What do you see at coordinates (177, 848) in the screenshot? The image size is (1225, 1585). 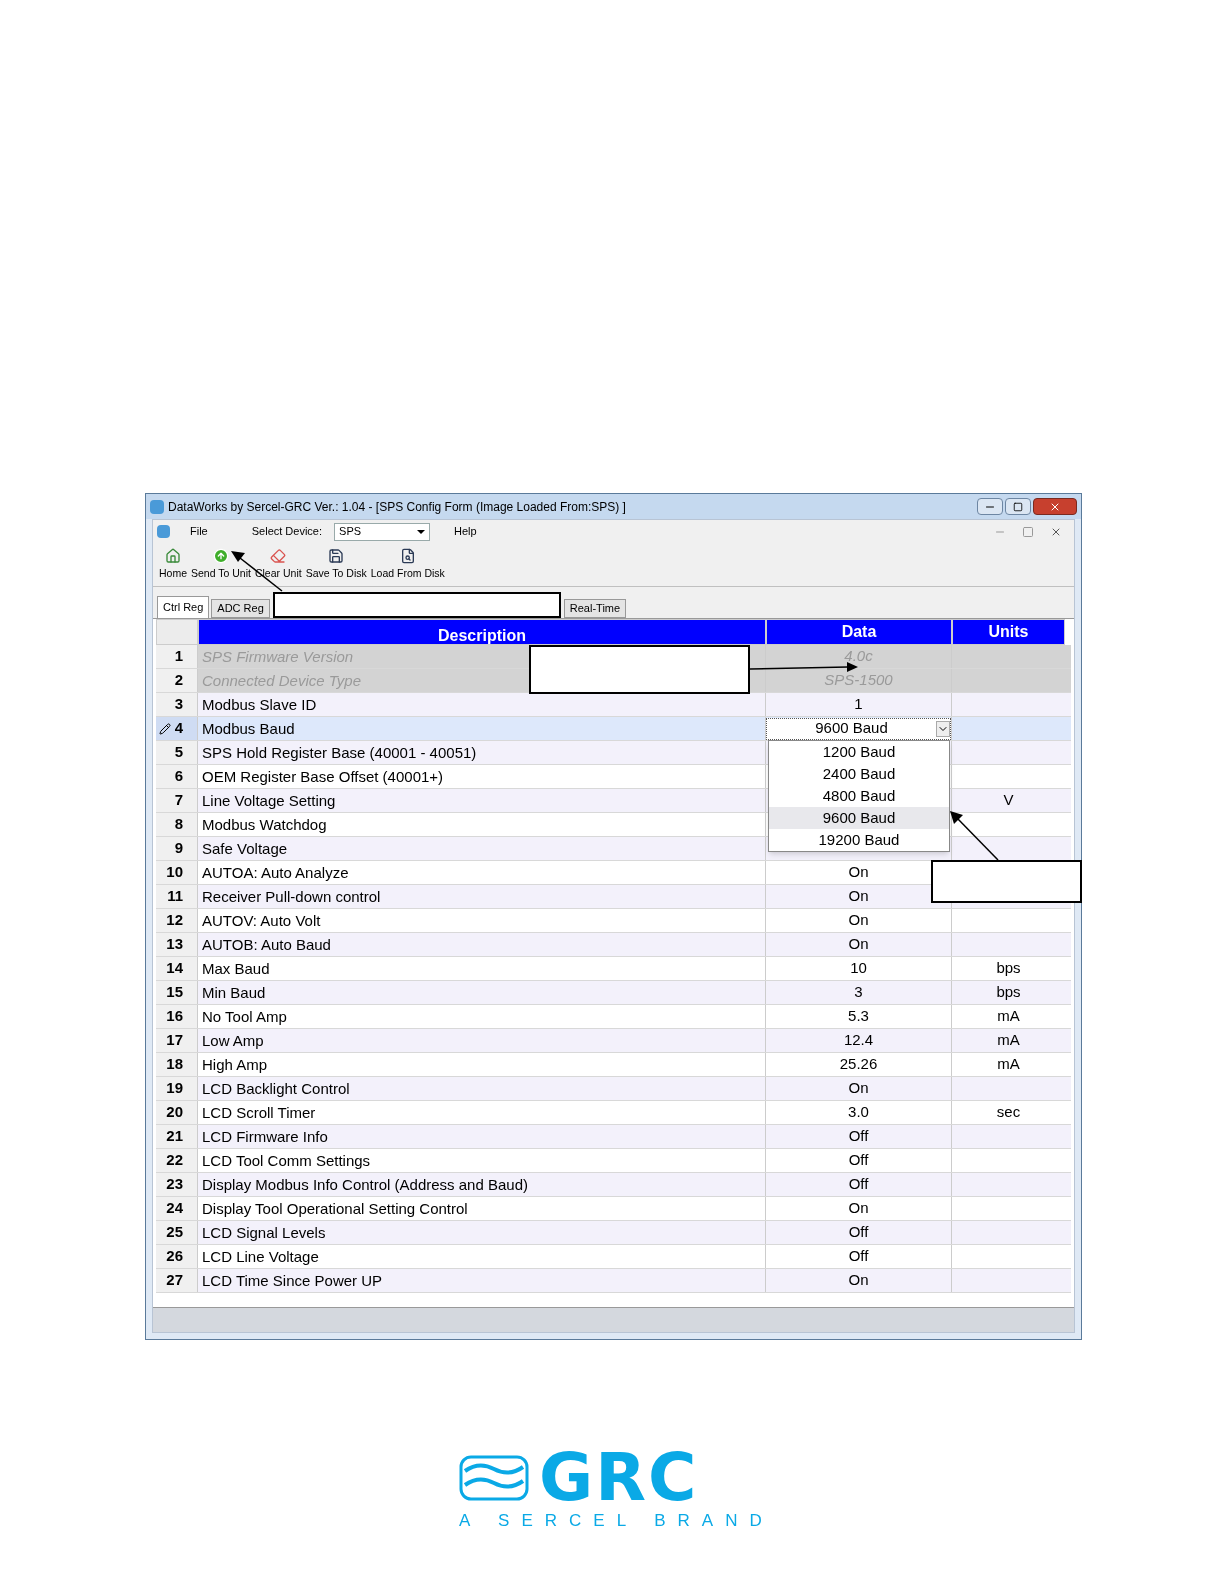 I see `row-number: 9` at bounding box center [177, 848].